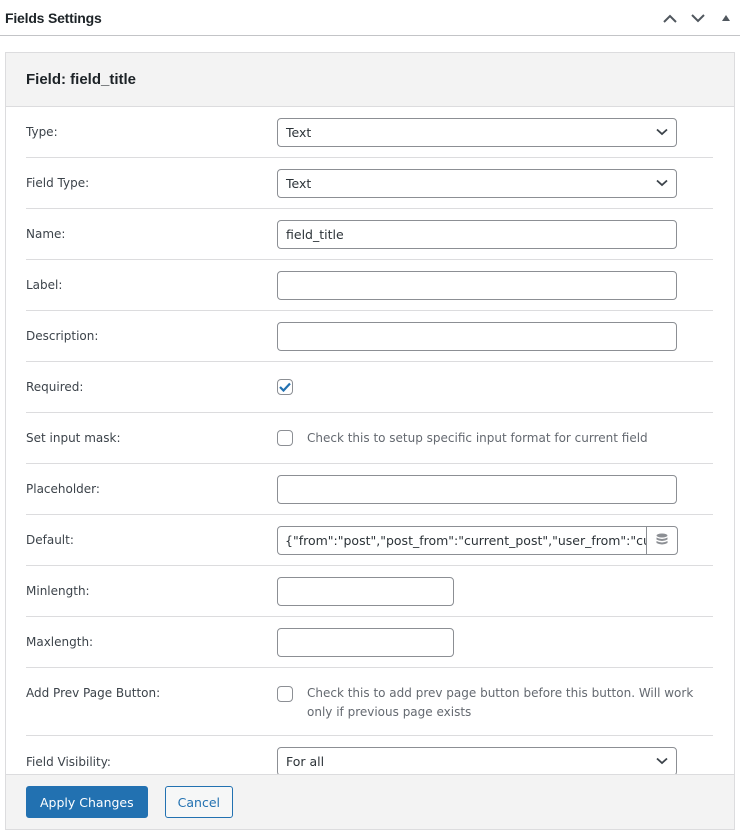  I want to click on panel-actions, so click(698, 18).